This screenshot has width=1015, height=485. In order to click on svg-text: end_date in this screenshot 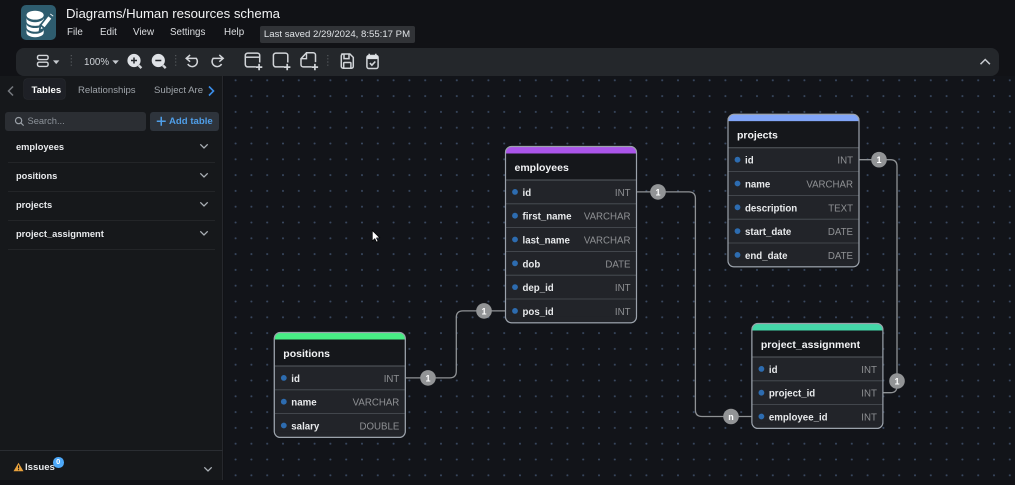, I will do `click(766, 256)`.